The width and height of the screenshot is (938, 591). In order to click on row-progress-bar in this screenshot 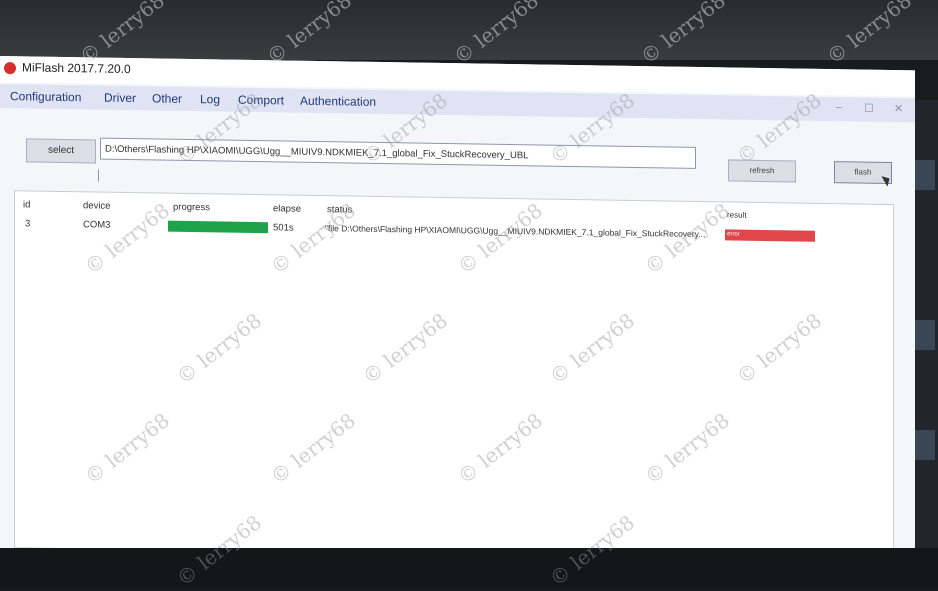, I will do `click(218, 227)`.